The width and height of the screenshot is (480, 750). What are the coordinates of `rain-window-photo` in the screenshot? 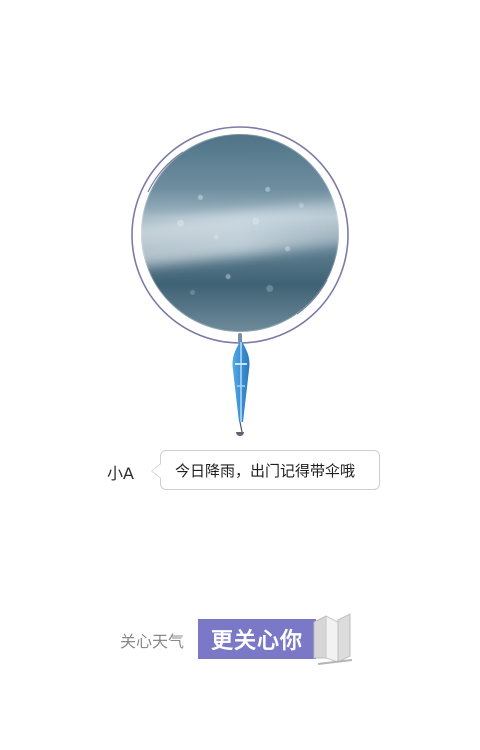 It's located at (240, 233).